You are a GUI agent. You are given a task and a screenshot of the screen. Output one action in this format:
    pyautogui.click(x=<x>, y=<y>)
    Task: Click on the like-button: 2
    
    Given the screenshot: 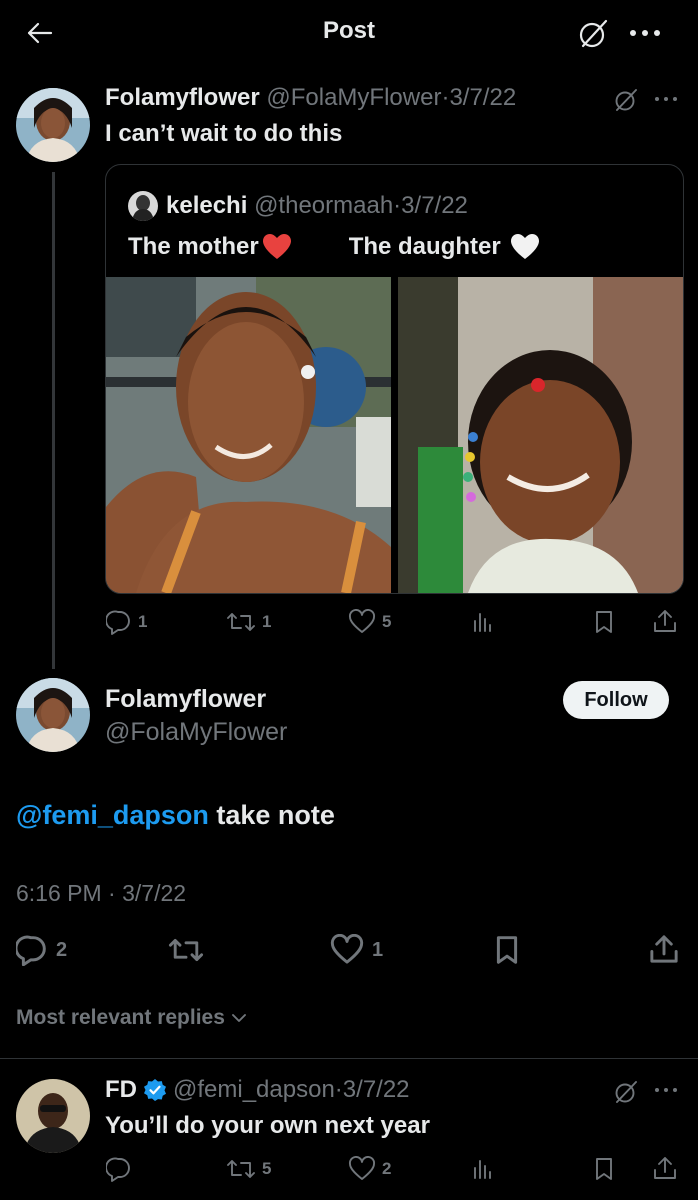 What is the action you would take?
    pyautogui.click(x=369, y=1169)
    